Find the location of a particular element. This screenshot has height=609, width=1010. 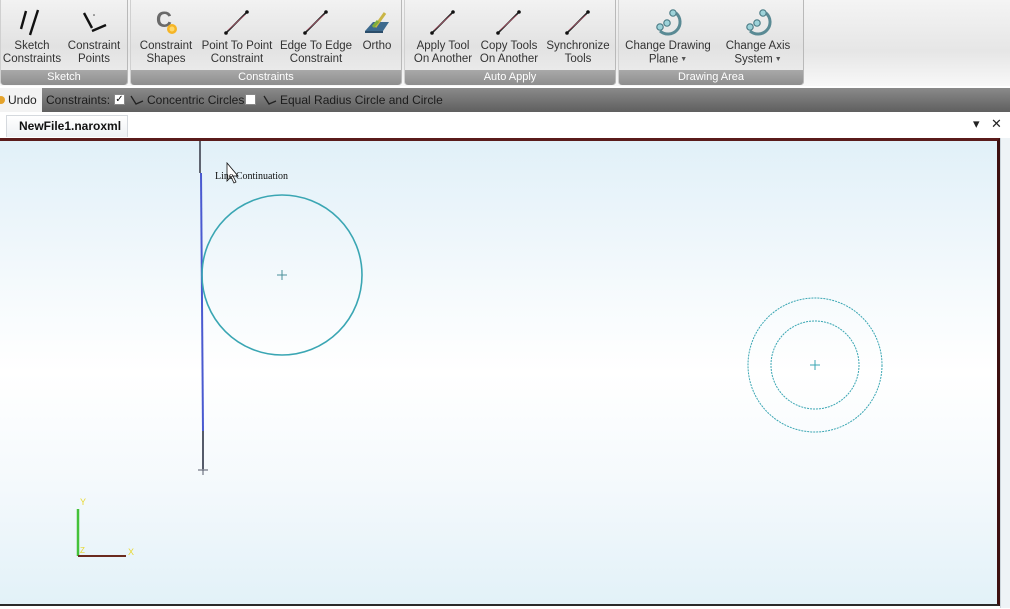

tool-label: Change Drawing Plane ▼ is located at coordinates (668, 53).